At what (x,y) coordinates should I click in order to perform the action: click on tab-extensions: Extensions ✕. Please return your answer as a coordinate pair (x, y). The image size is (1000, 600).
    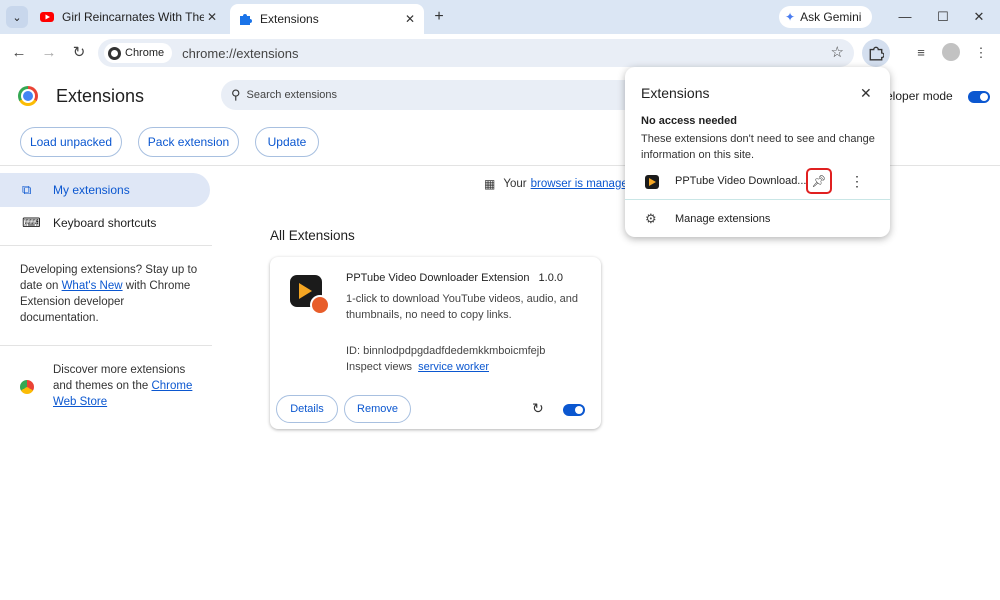
    Looking at the image, I should click on (327, 19).